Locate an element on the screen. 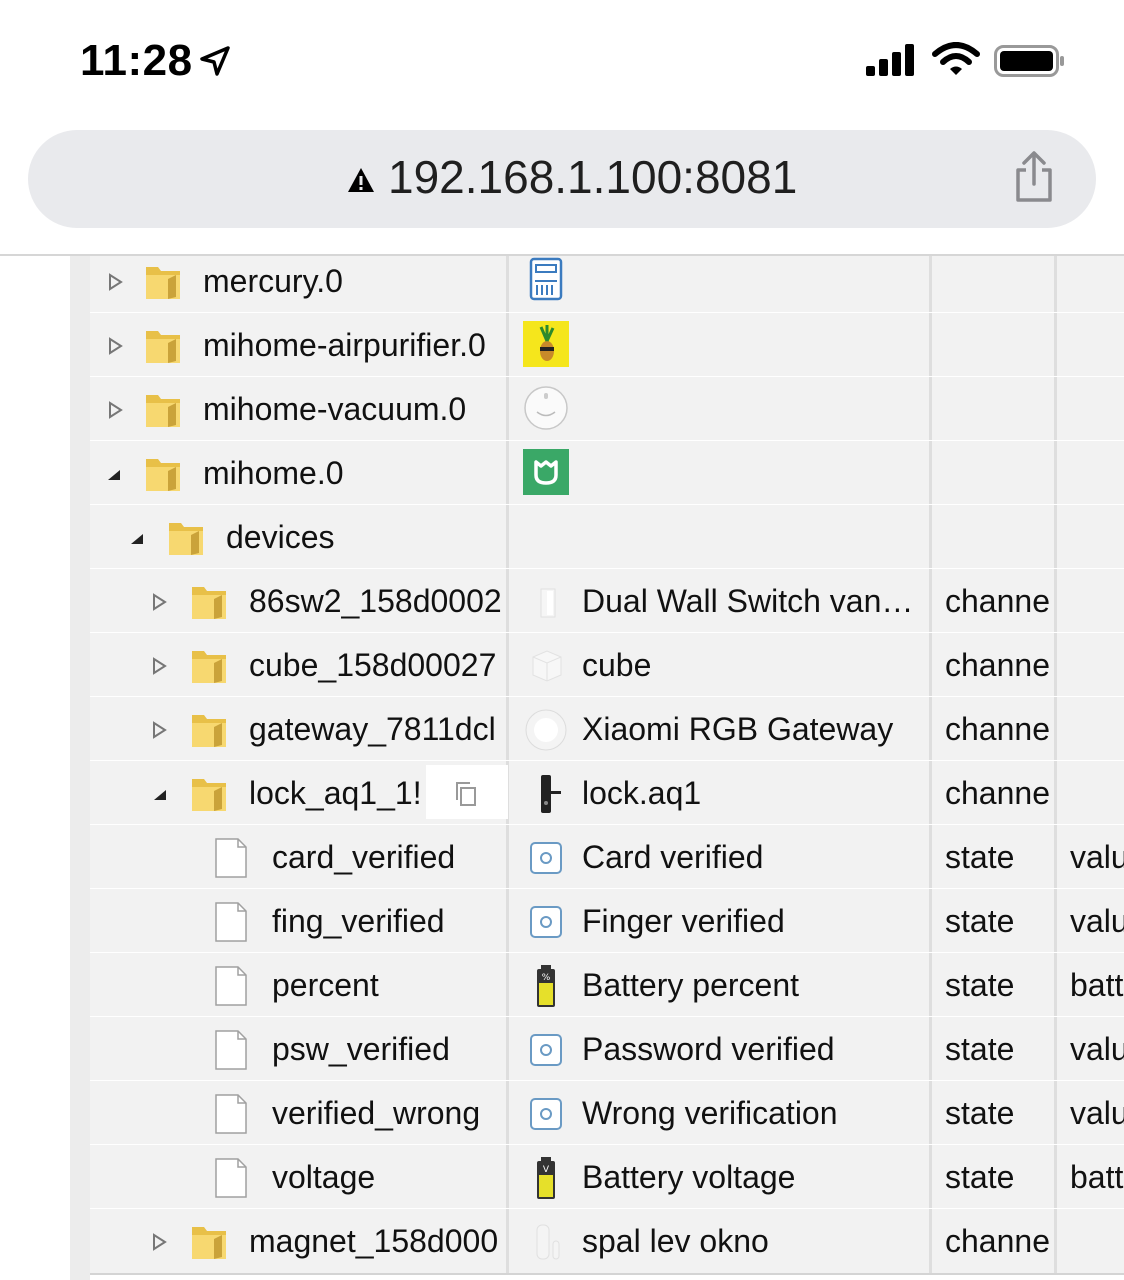 The width and height of the screenshot is (1124, 1280). table-row: lock_aq1_1! lock.aq1 channe is located at coordinates (607, 793).